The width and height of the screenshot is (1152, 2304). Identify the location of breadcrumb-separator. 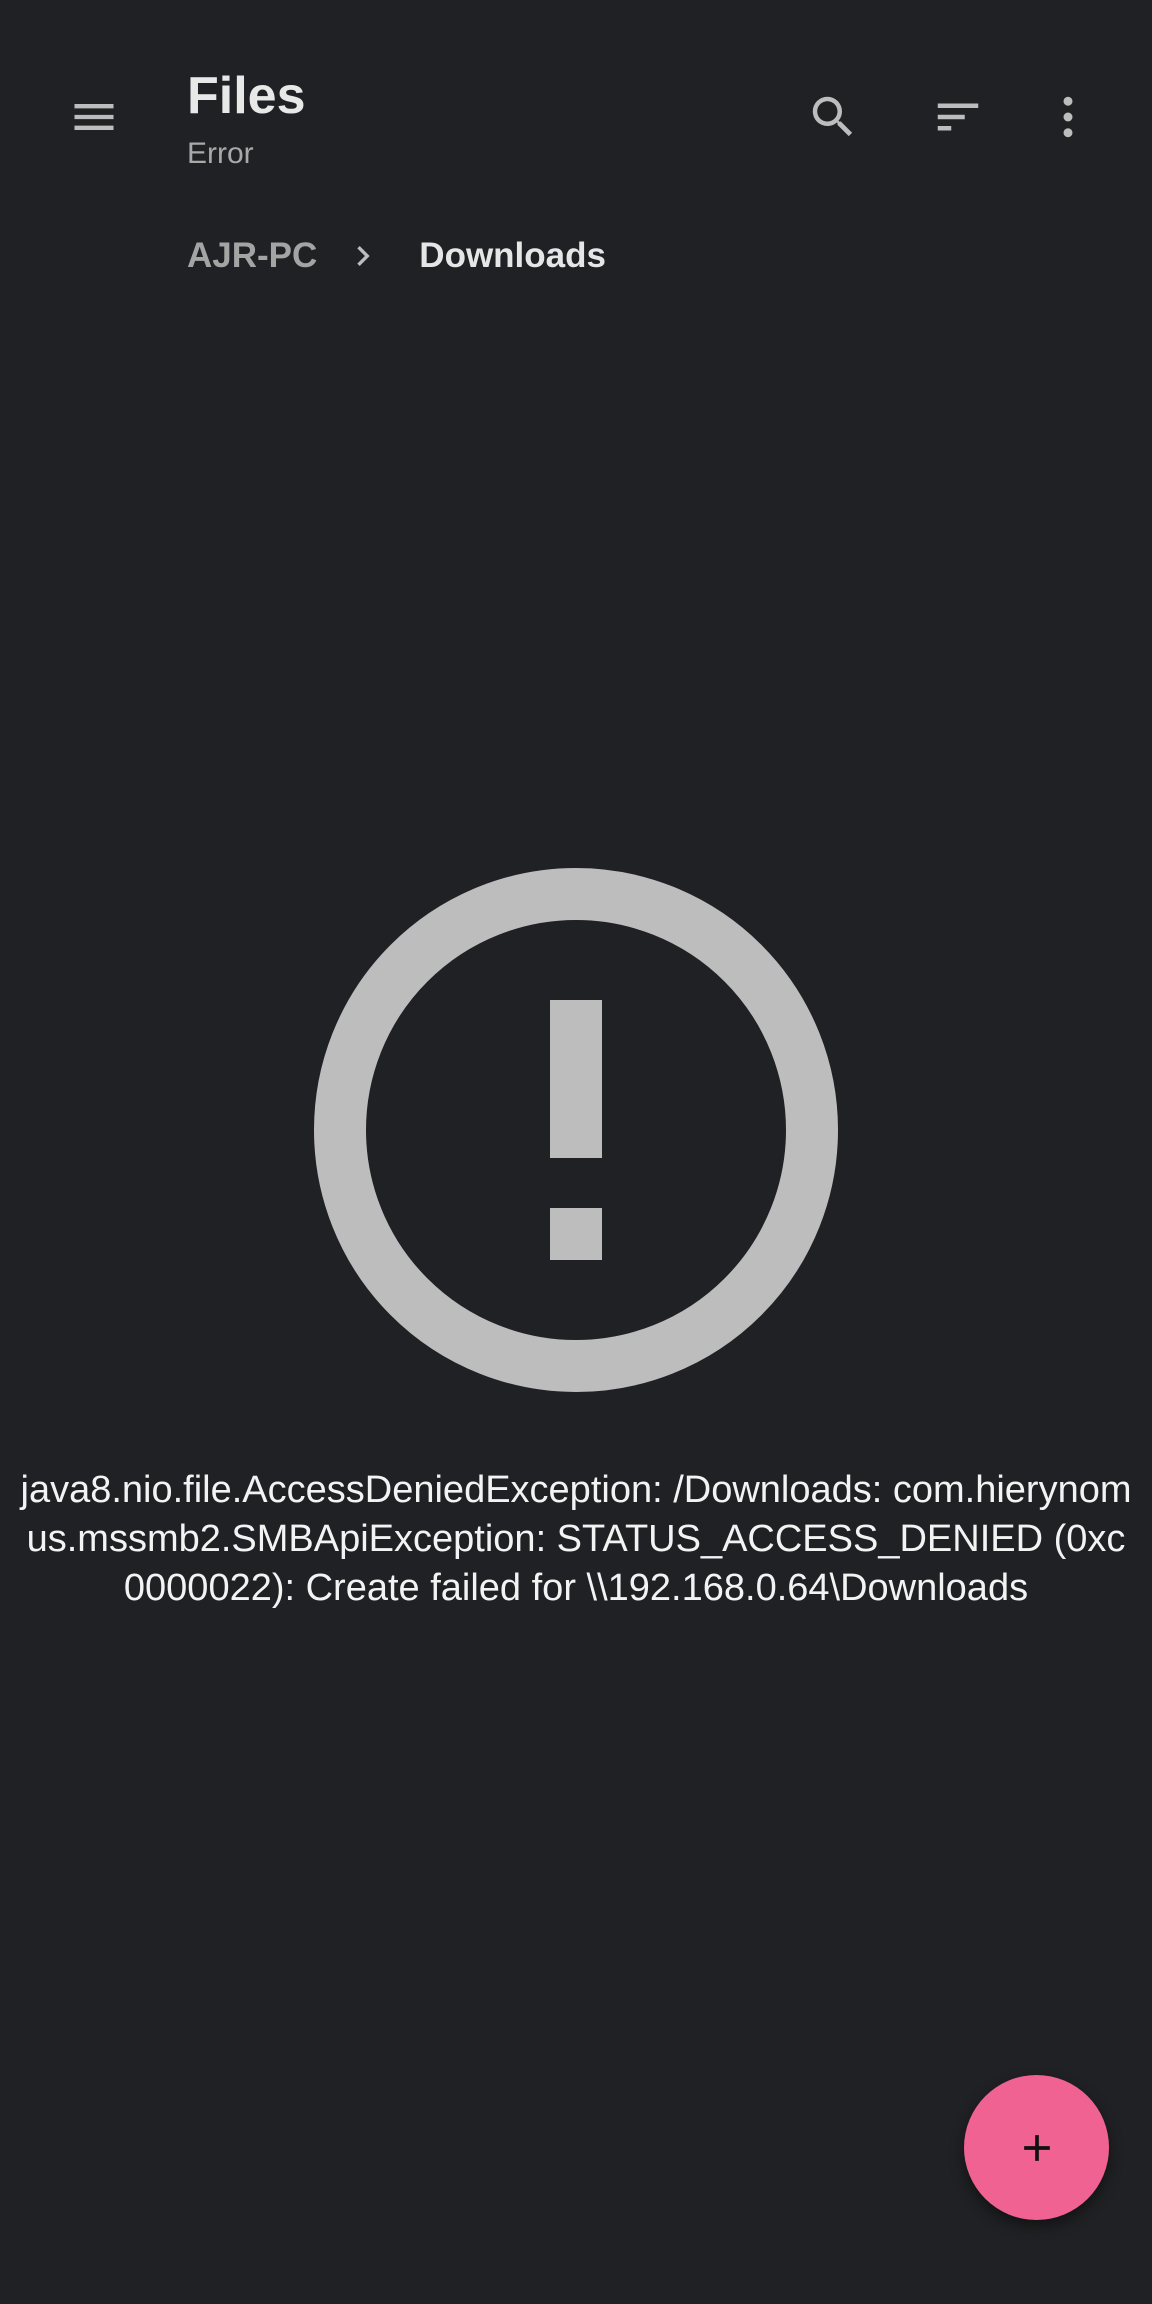
(363, 256).